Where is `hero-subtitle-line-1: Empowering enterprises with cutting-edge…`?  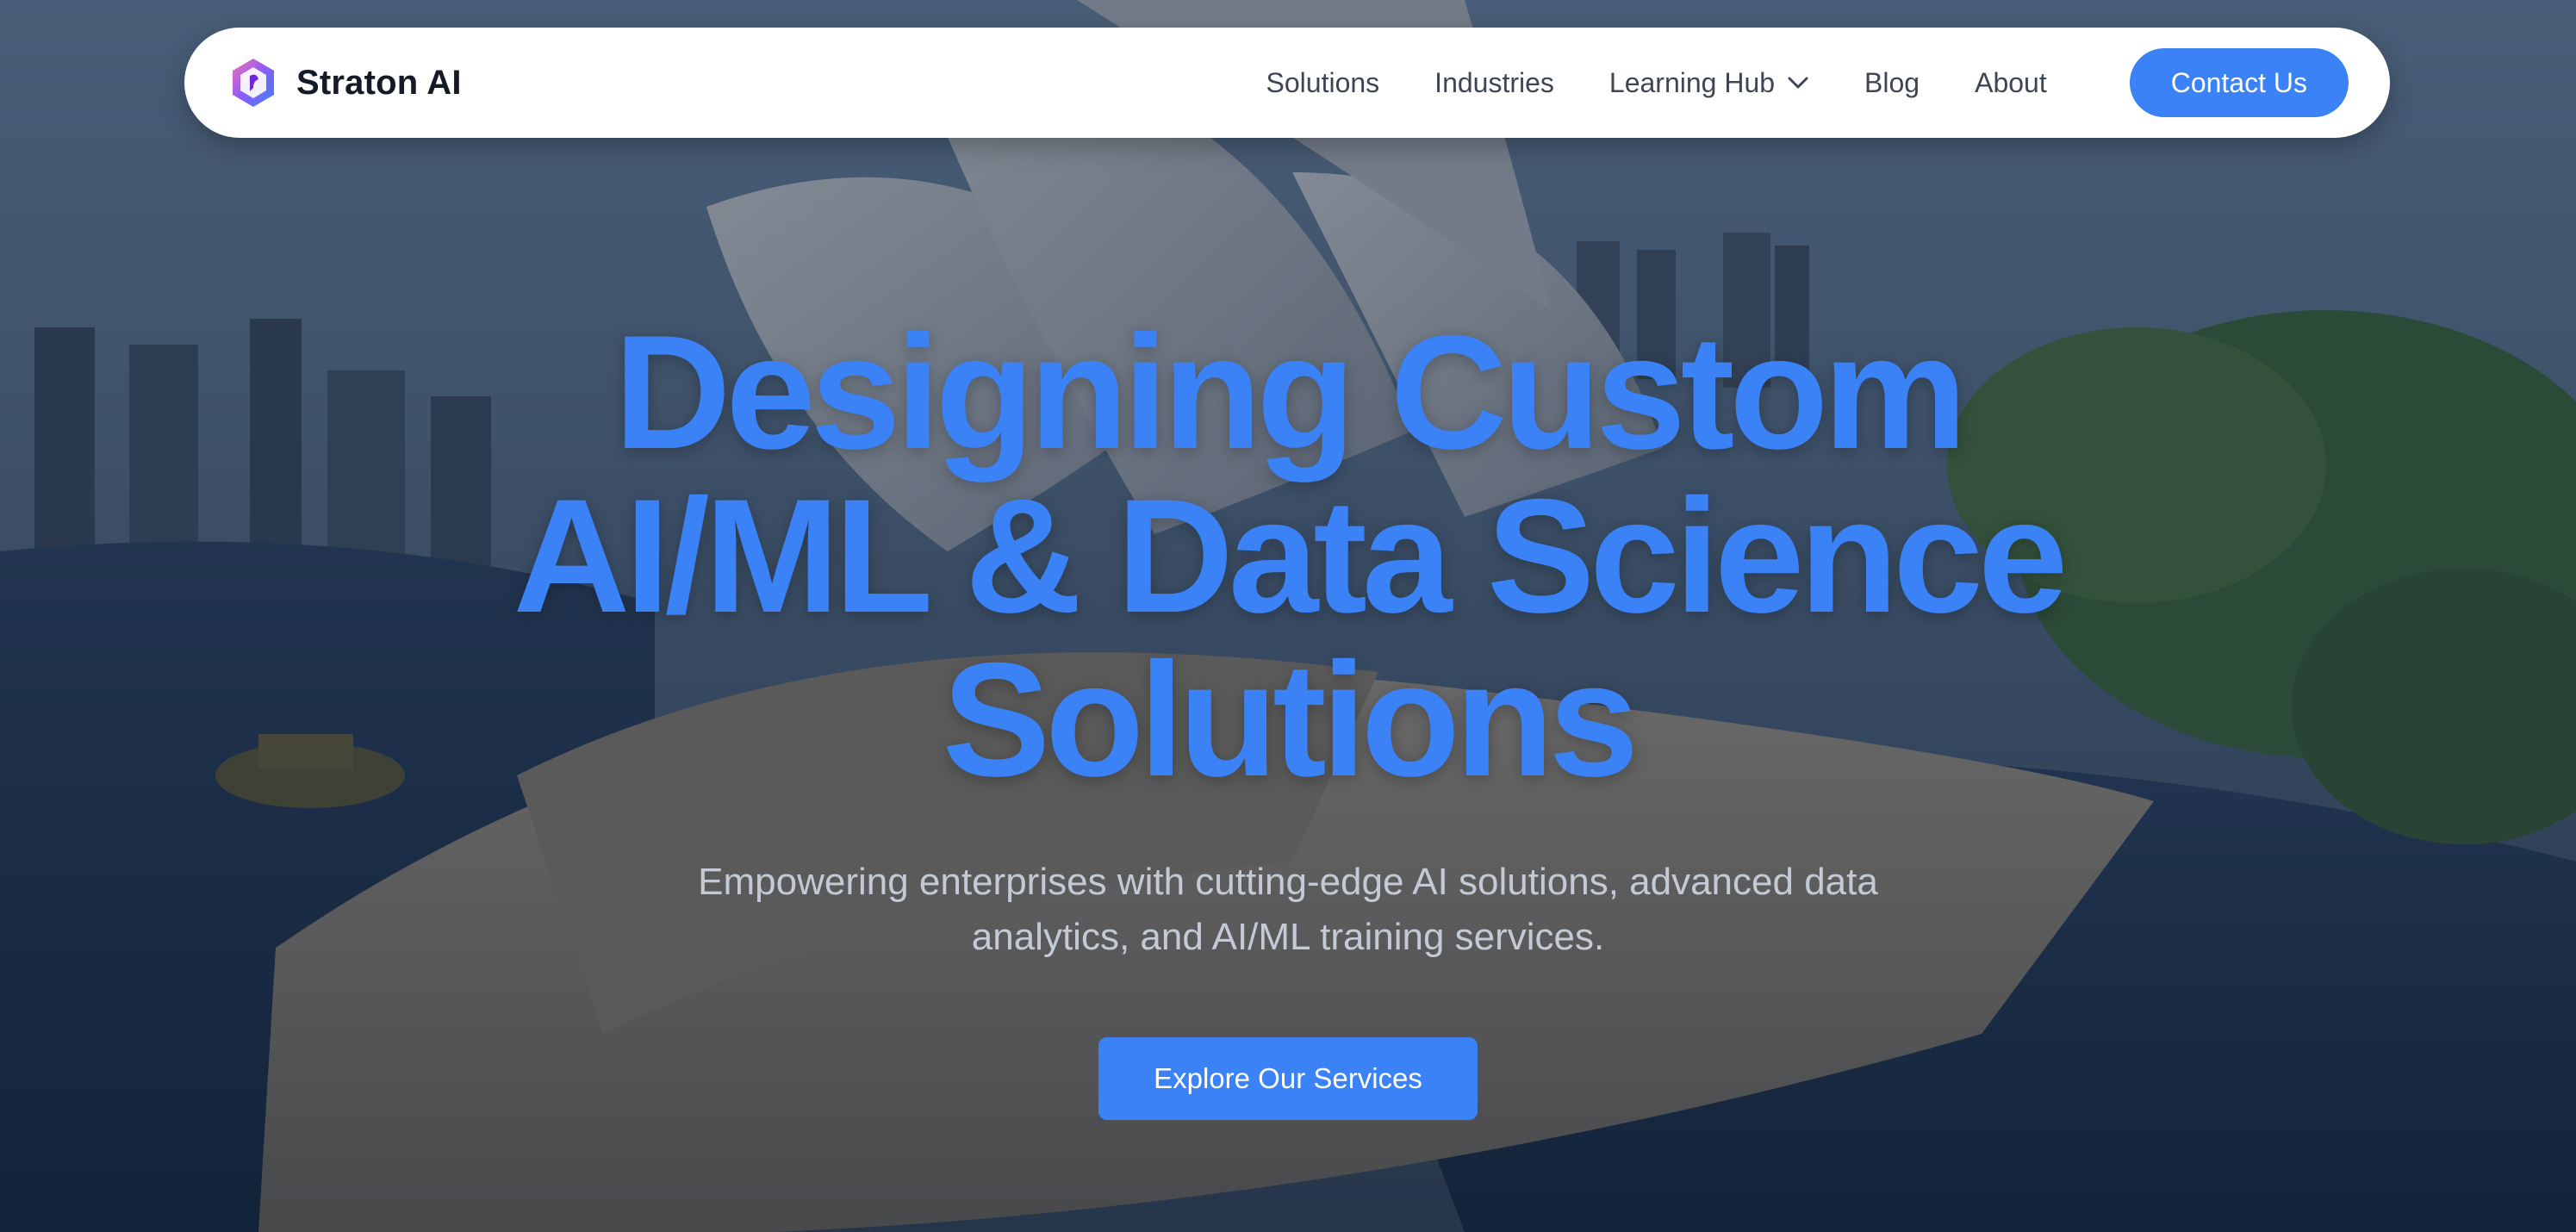
hero-subtitle-line-1: Empowering enterprises with cutting-edge… is located at coordinates (1288, 882).